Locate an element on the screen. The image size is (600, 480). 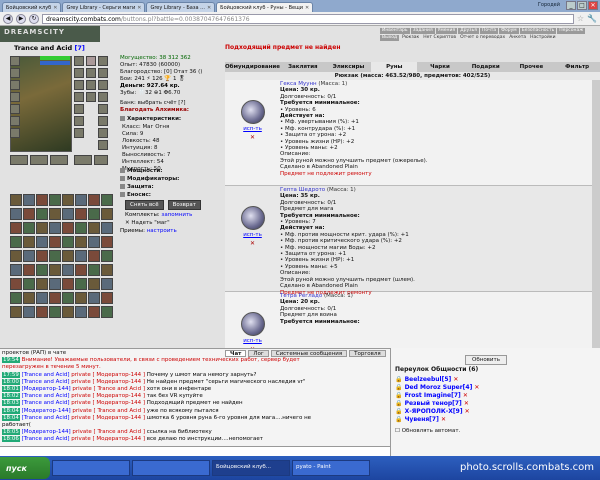
wrench-icon: 🔧 is located at coordinates (592, 18).